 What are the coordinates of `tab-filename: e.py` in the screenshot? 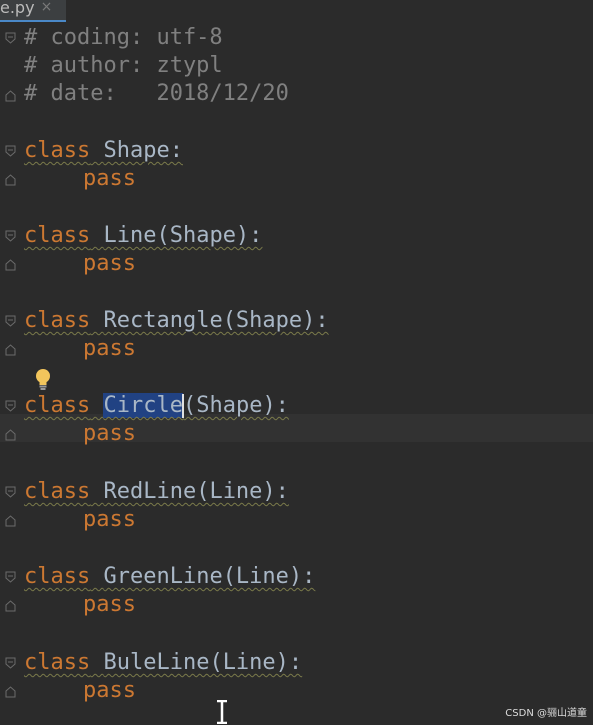 It's located at (17, 8).